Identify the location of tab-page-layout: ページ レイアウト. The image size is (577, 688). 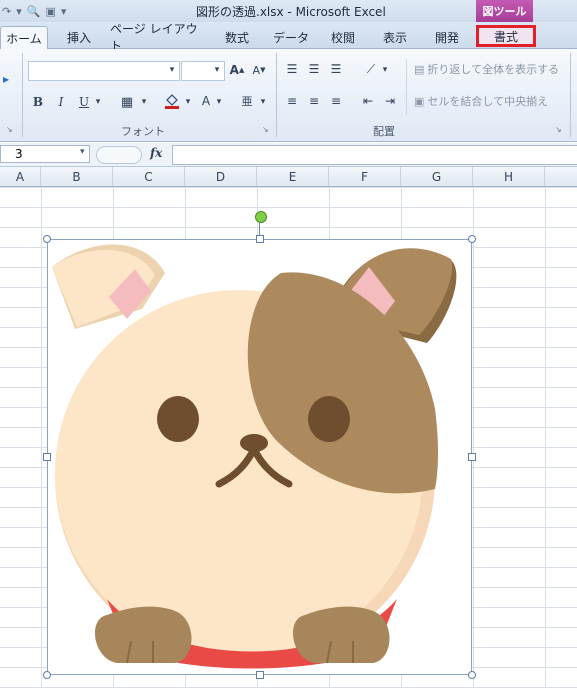
(158, 37).